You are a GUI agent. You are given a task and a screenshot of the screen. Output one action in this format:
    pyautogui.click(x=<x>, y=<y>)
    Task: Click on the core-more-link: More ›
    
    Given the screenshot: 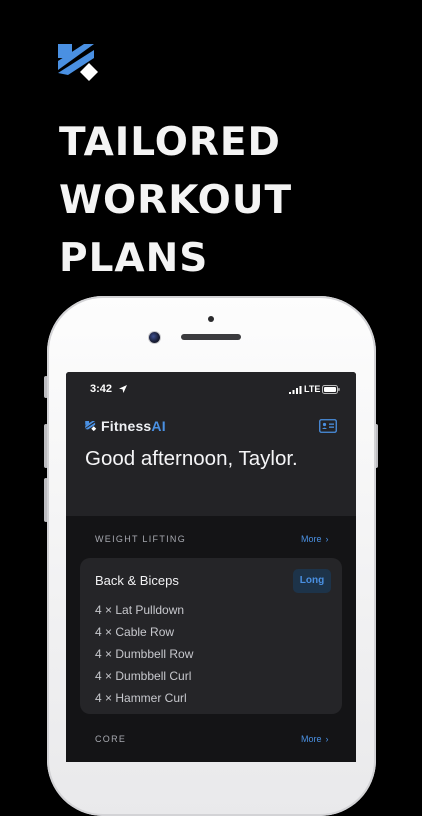 What is the action you would take?
    pyautogui.click(x=315, y=739)
    